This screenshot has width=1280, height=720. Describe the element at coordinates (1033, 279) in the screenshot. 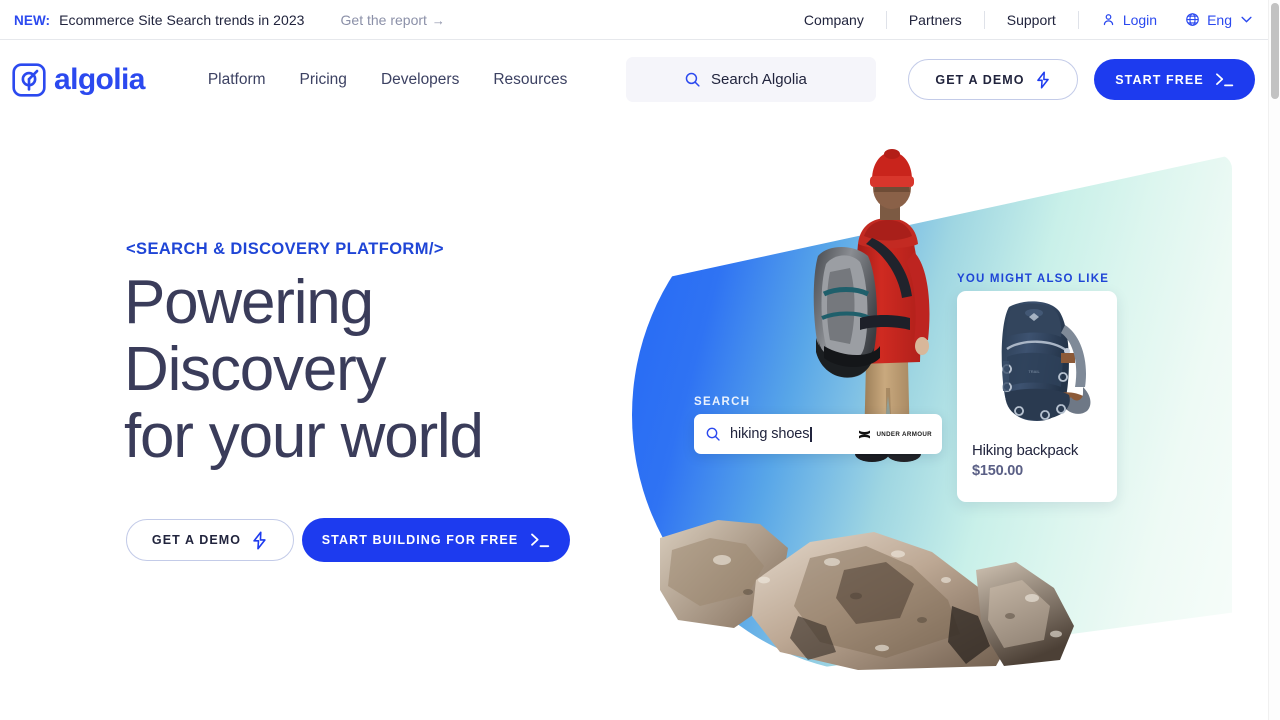

I see `recommendation-label: YOU MIGHT ALSO LIKE` at that location.